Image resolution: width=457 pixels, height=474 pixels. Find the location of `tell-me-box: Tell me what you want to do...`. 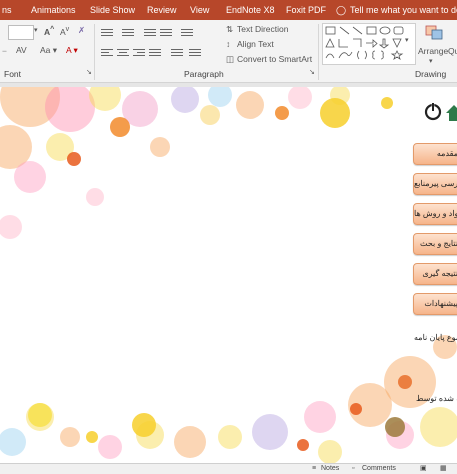

tell-me-box: Tell me what you want to do... is located at coordinates (403, 10).